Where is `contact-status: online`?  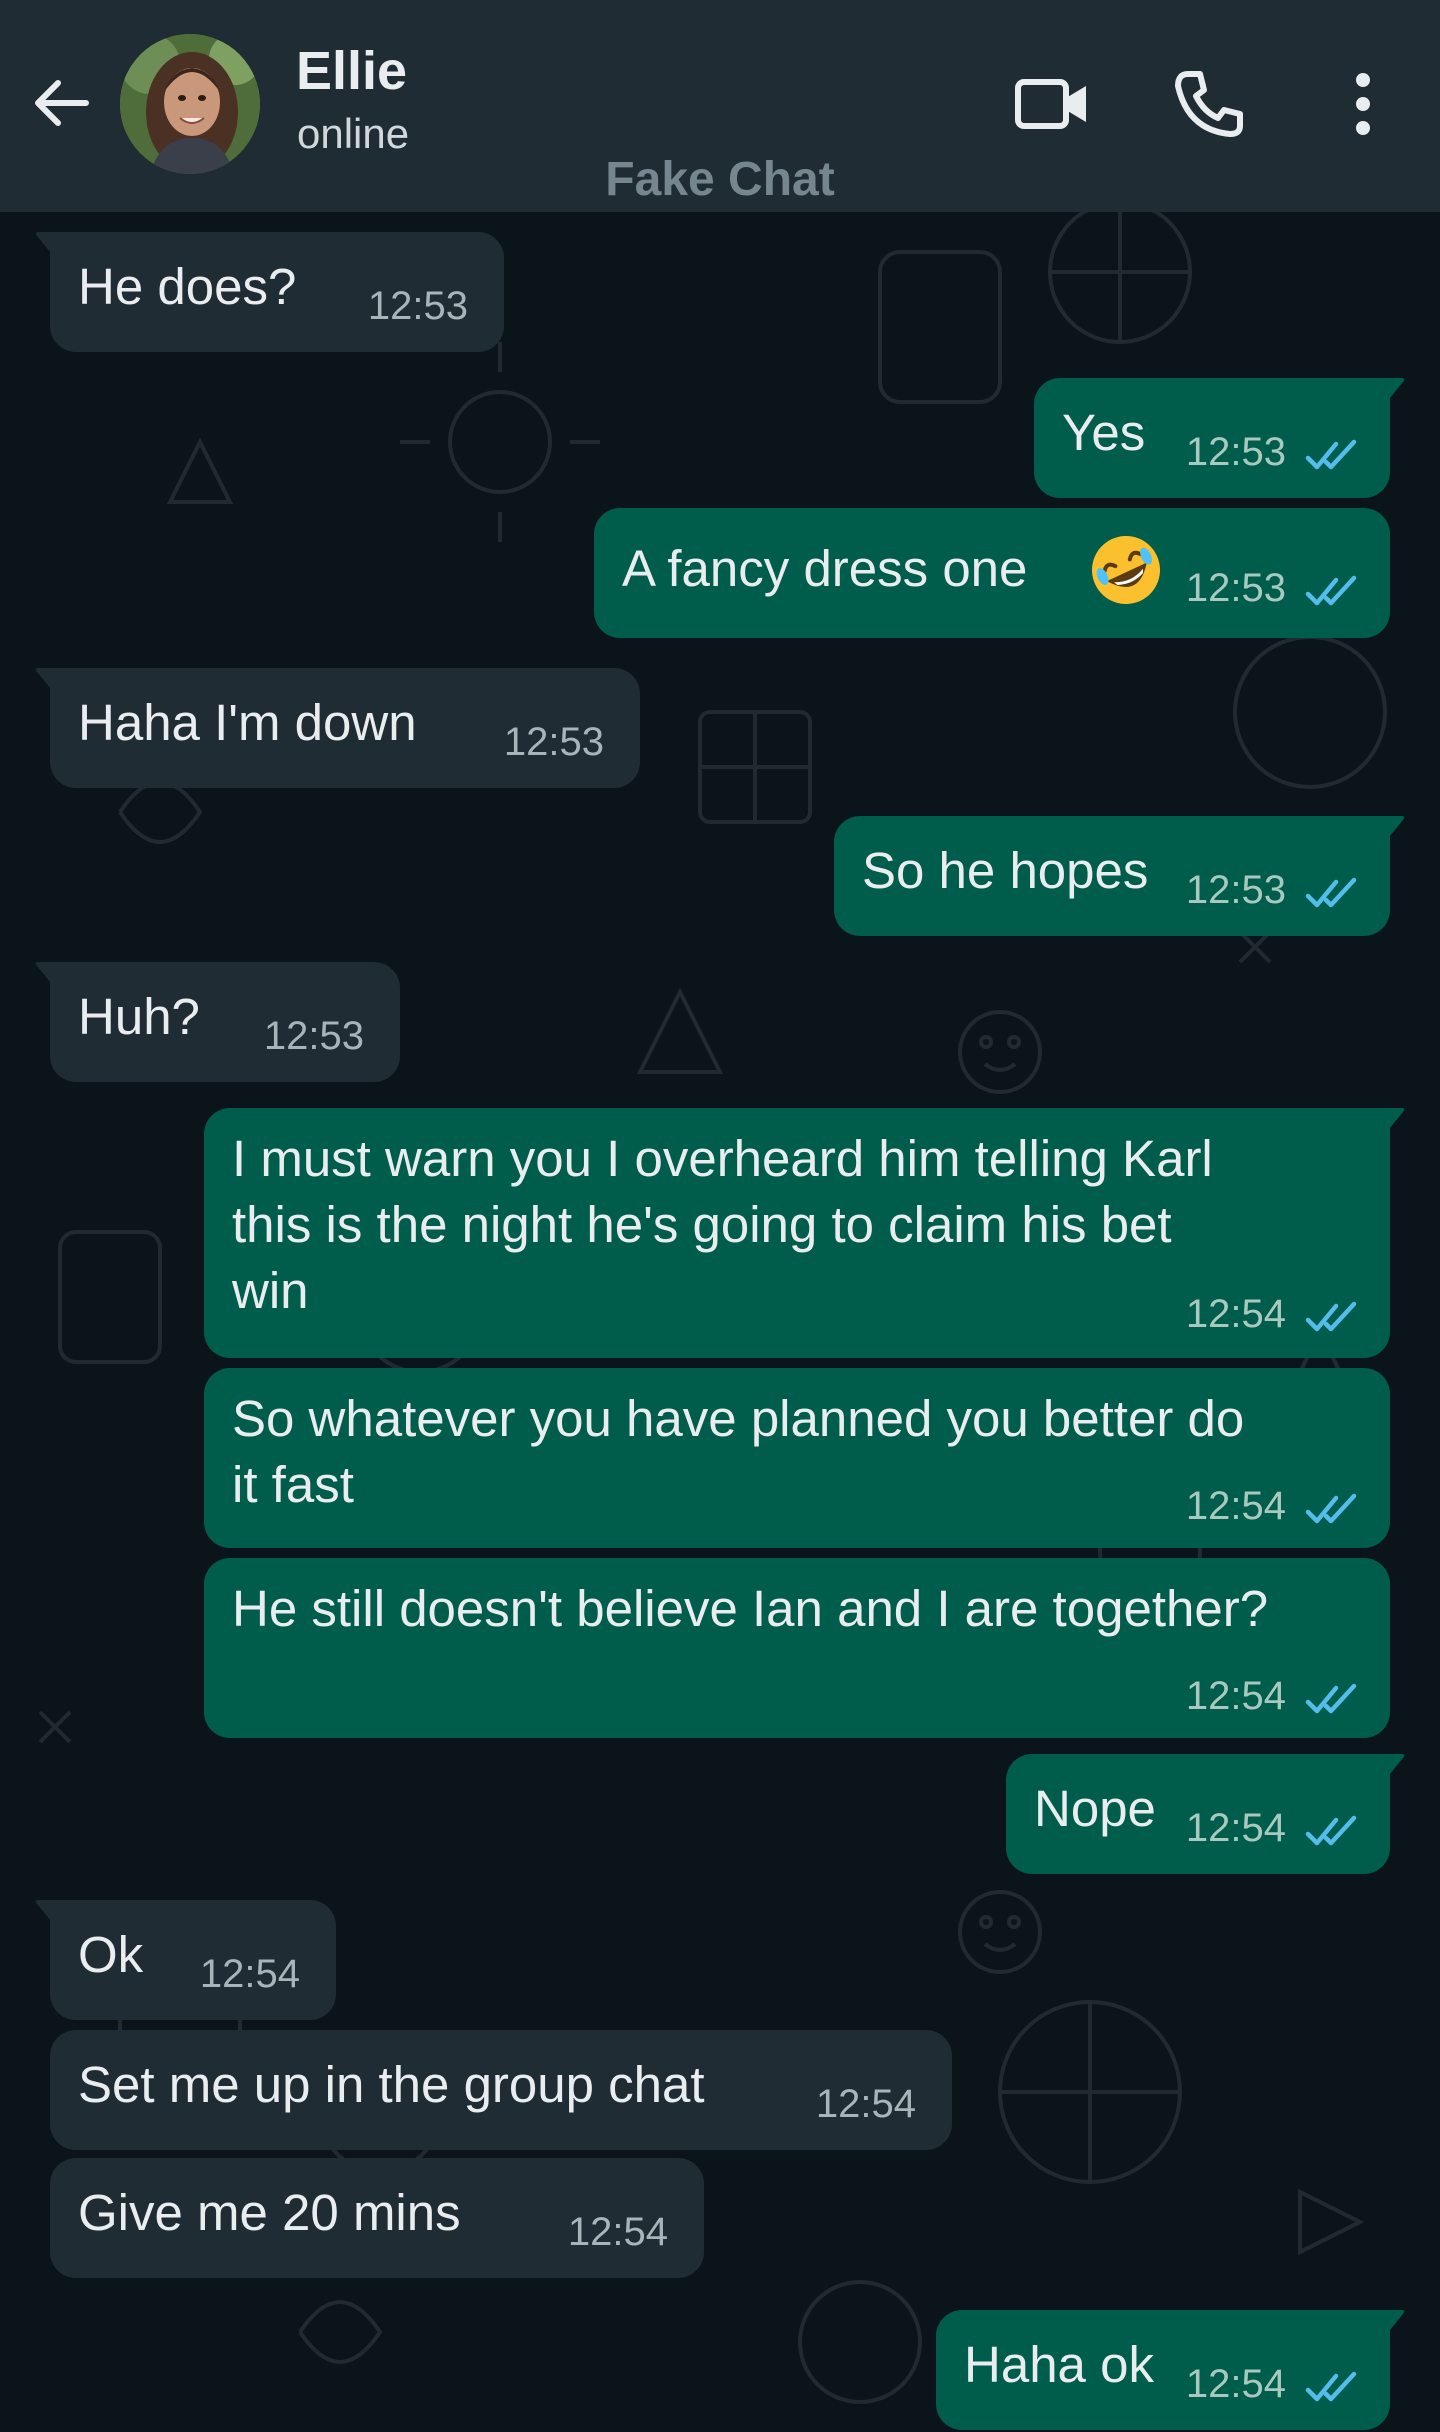
contact-status: online is located at coordinates (353, 133).